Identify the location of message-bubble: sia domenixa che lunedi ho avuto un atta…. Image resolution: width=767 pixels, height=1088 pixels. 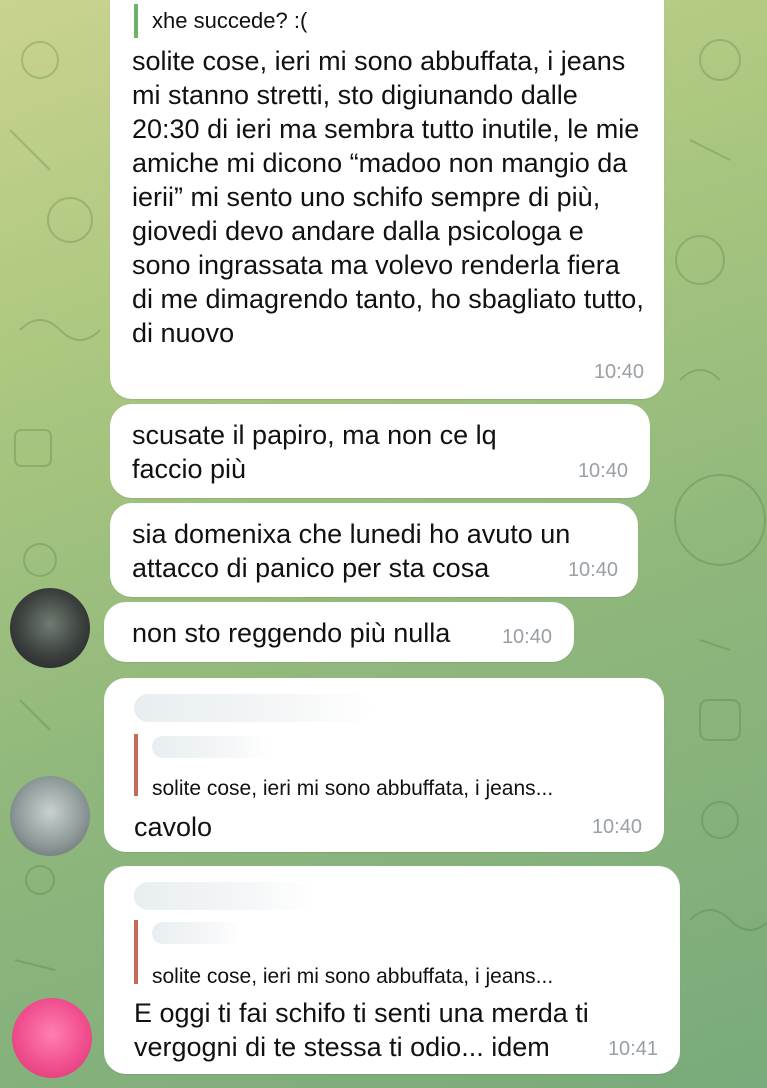
(374, 550).